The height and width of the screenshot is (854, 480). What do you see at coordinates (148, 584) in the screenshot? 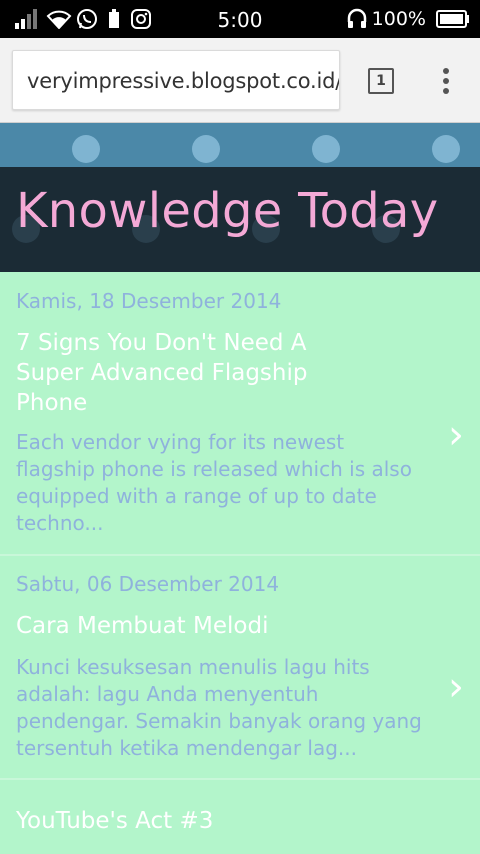
I see `post-date: Sabtu, 06 Desember 2014` at bounding box center [148, 584].